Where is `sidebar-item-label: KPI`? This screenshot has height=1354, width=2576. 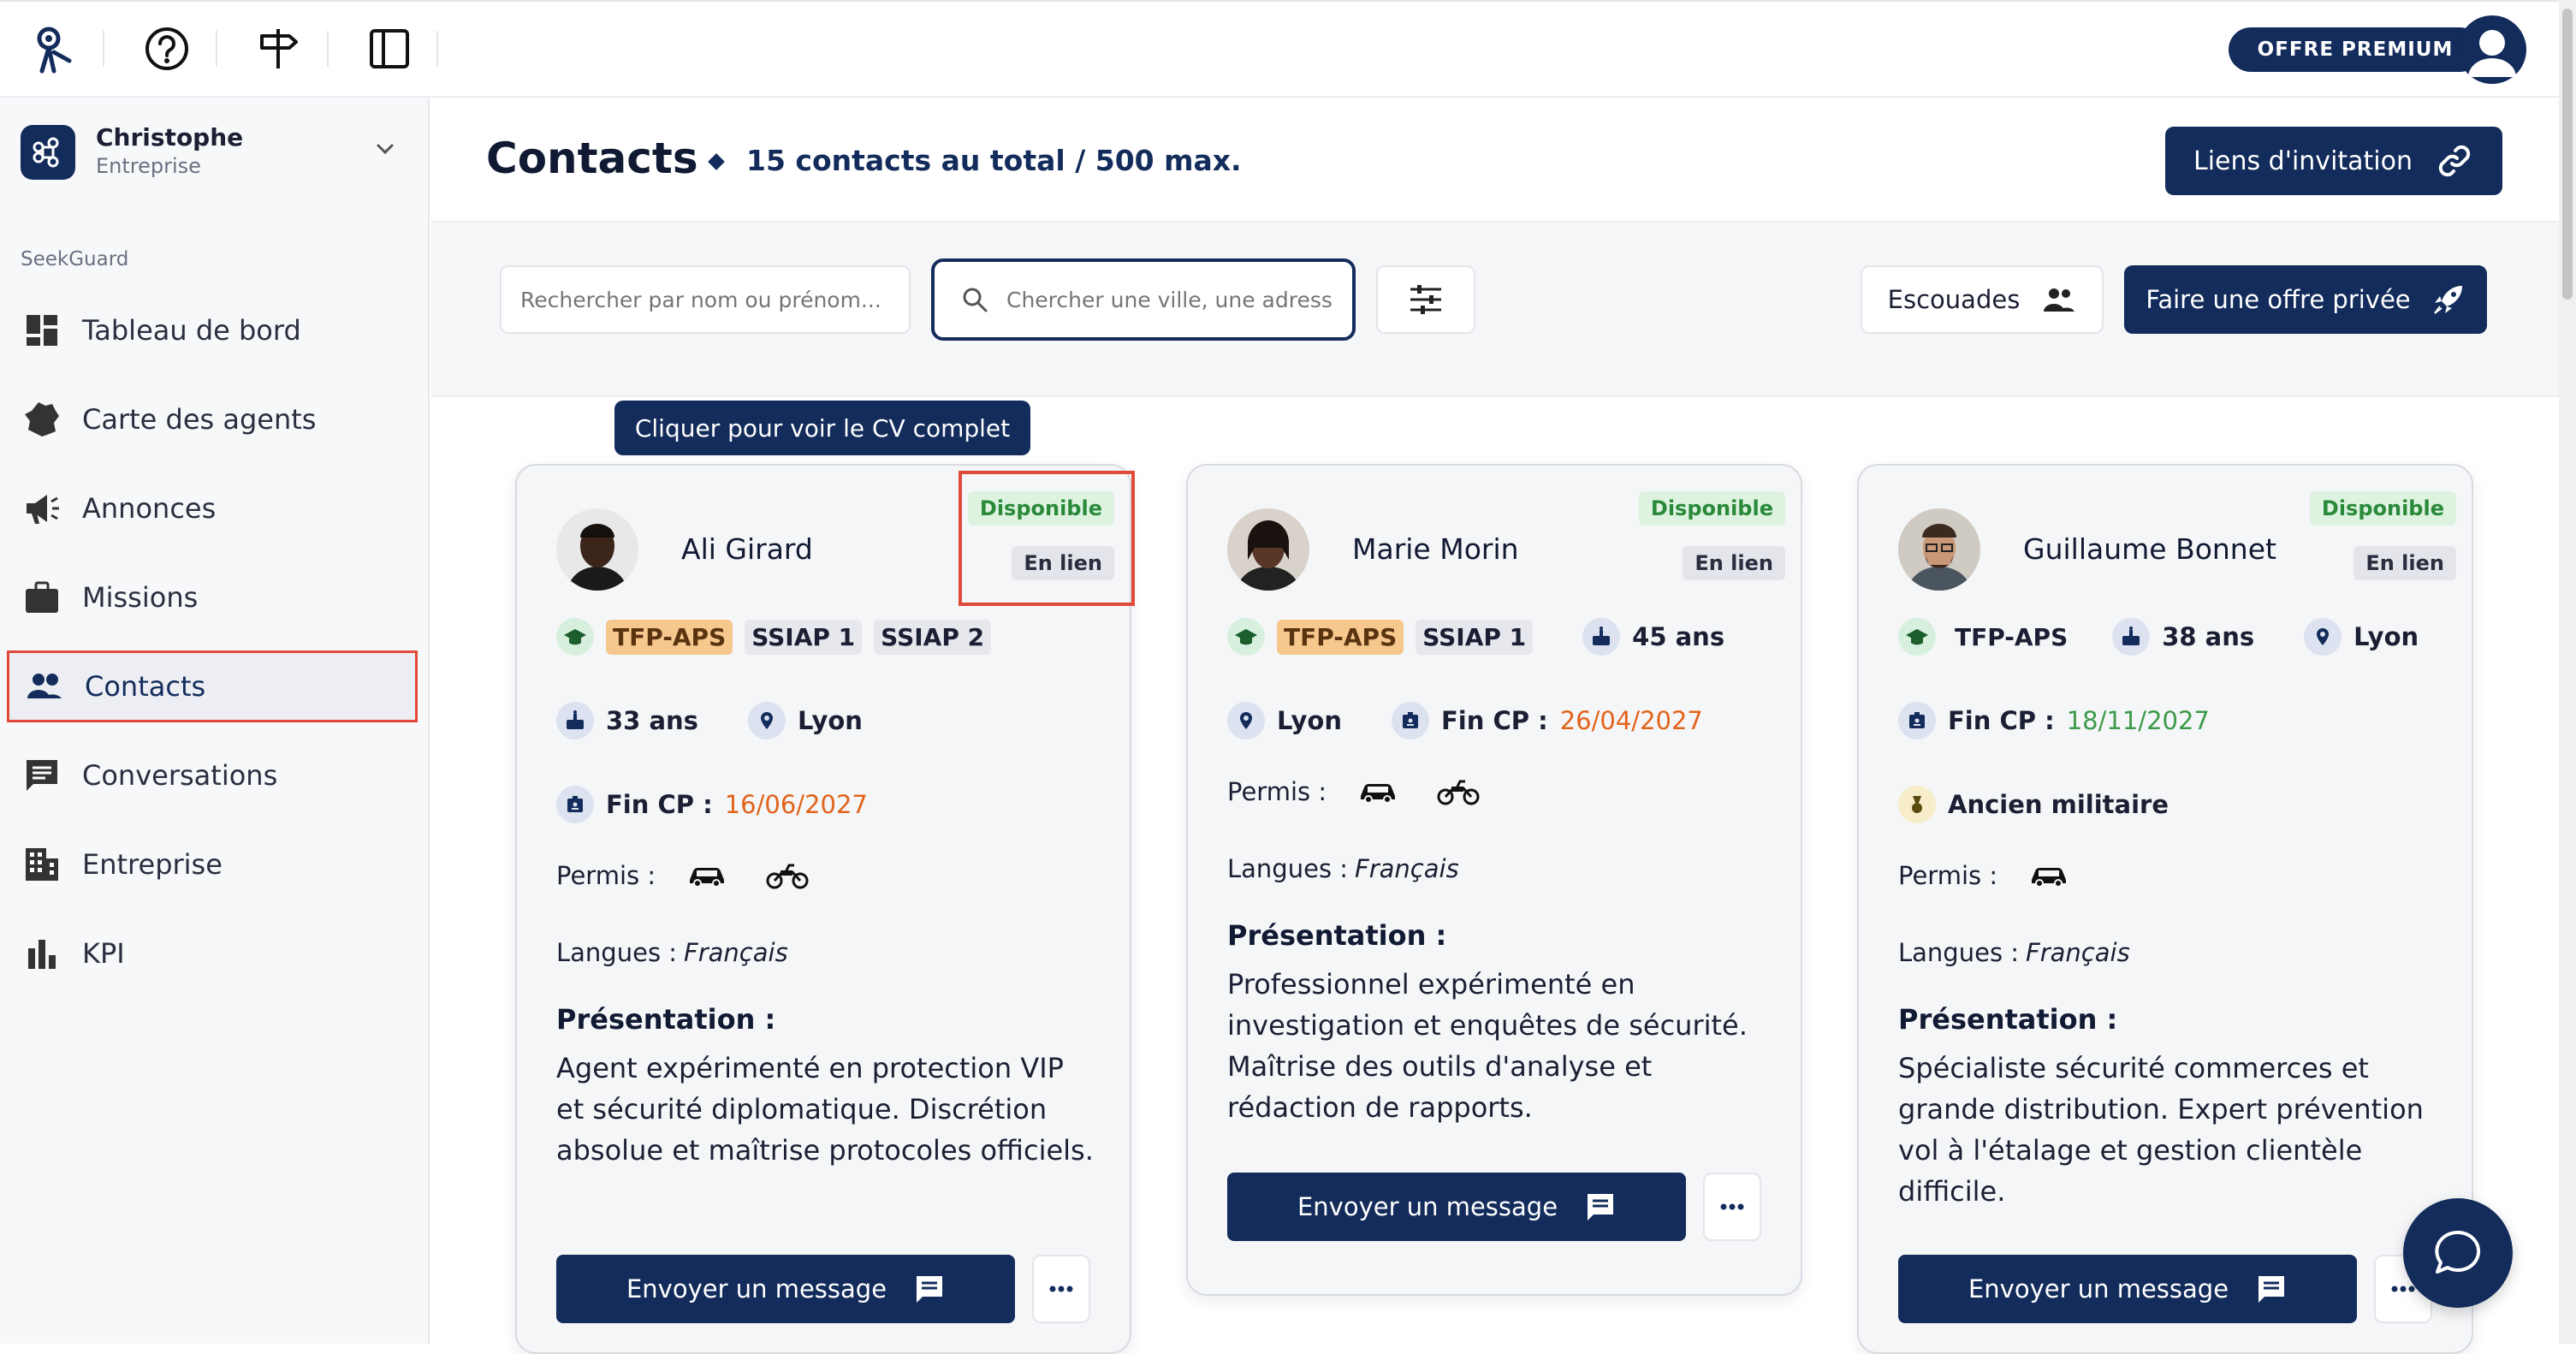
sidebar-item-label: KPI is located at coordinates (103, 954).